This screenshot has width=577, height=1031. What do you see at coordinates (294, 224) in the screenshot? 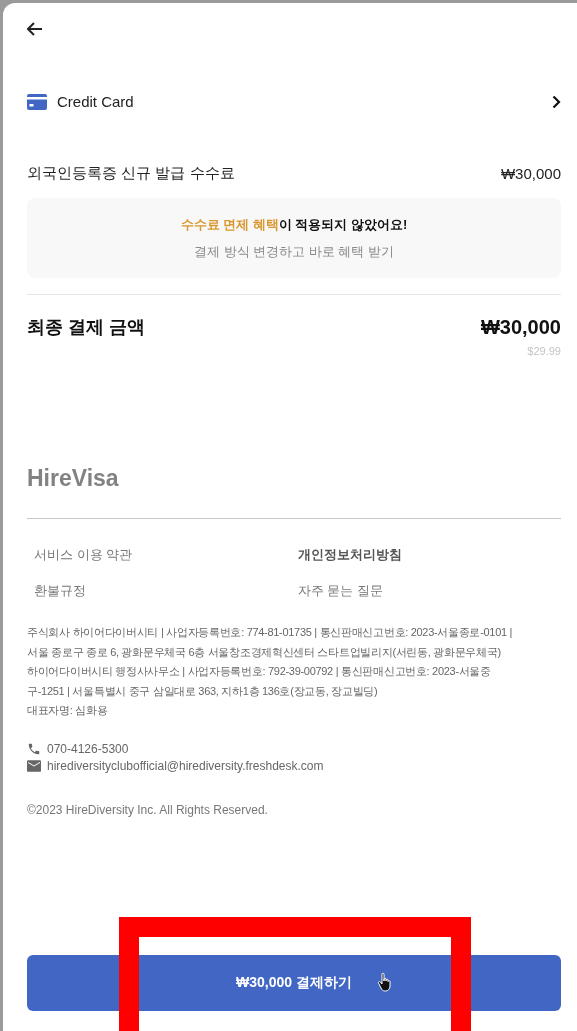
I see `notice-headline: 수수료 면제 혜택이 적용되지 않았어요!` at bounding box center [294, 224].